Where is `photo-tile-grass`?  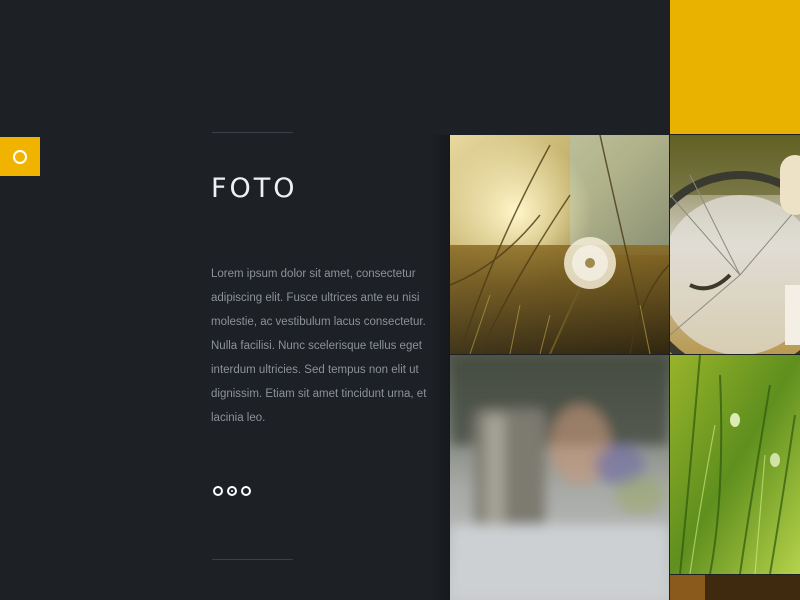
photo-tile-grass is located at coordinates (735, 464).